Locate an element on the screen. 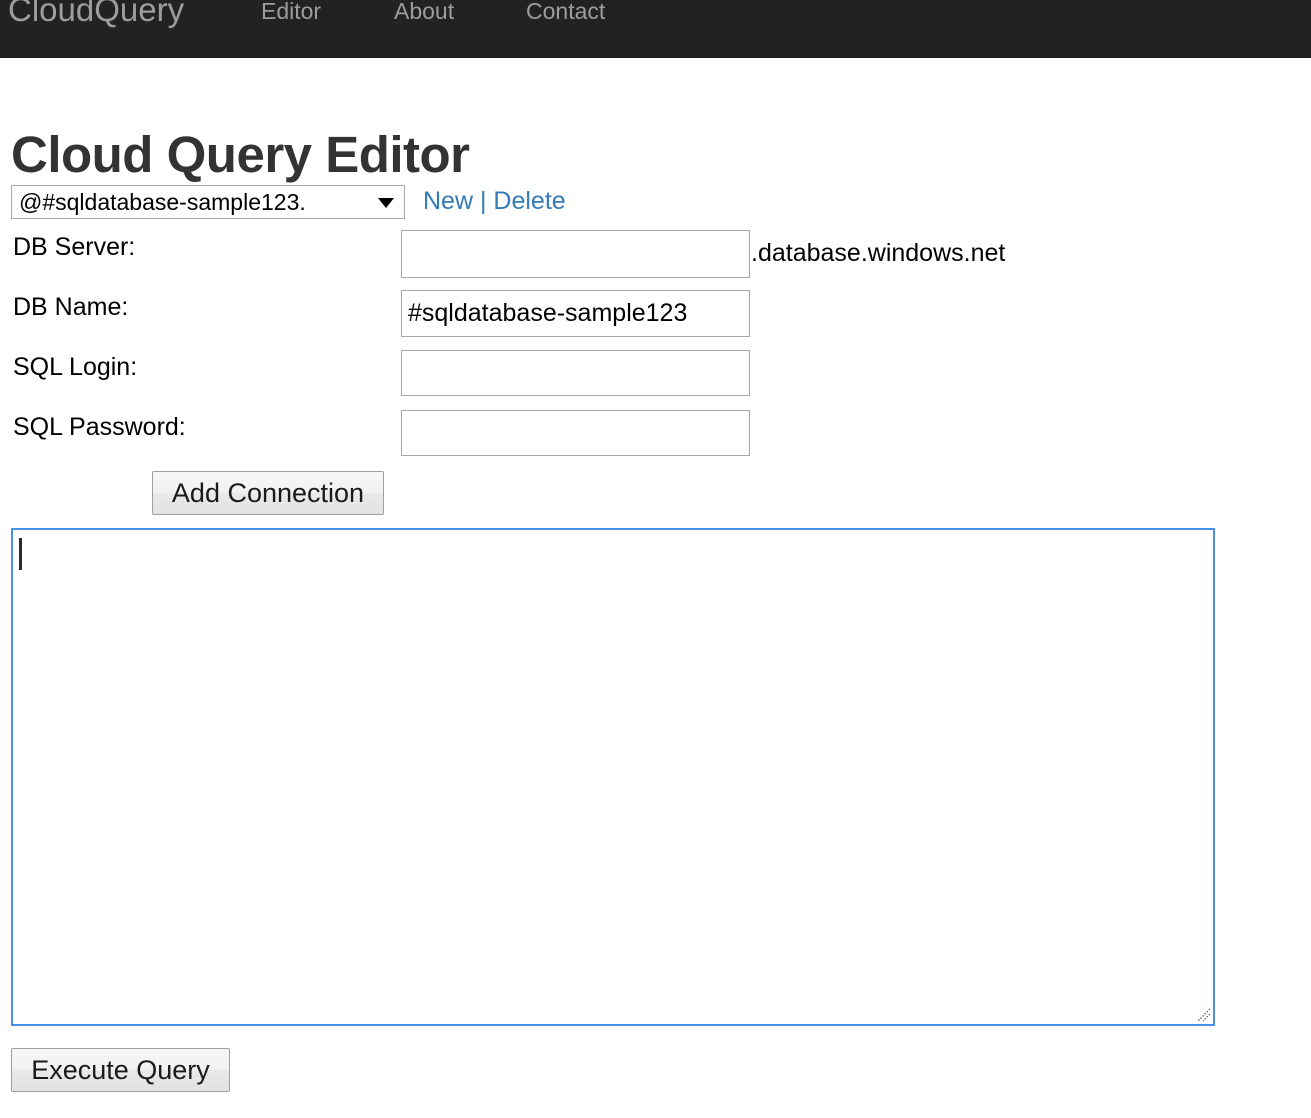 Image resolution: width=1311 pixels, height=1118 pixels. top-navbar: CloudQuery Editor About Contact is located at coordinates (655, 29).